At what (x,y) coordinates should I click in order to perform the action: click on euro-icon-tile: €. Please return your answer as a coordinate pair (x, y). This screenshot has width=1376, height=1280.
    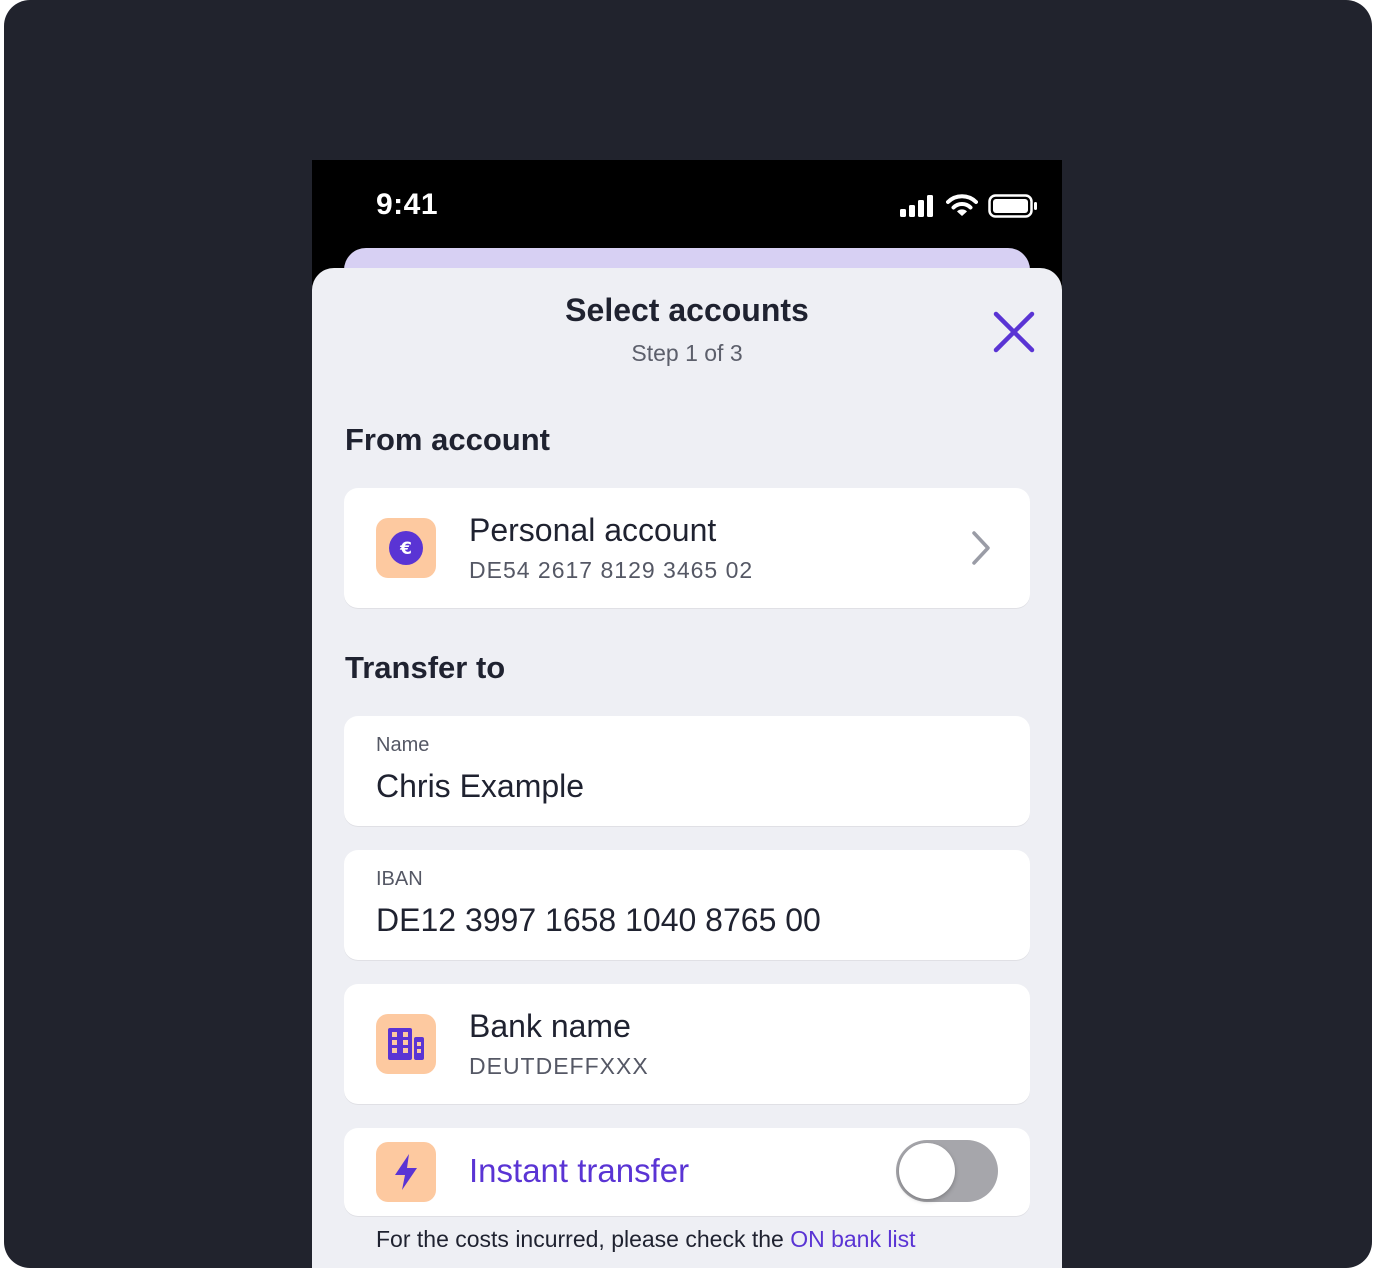
    Looking at the image, I should click on (406, 548).